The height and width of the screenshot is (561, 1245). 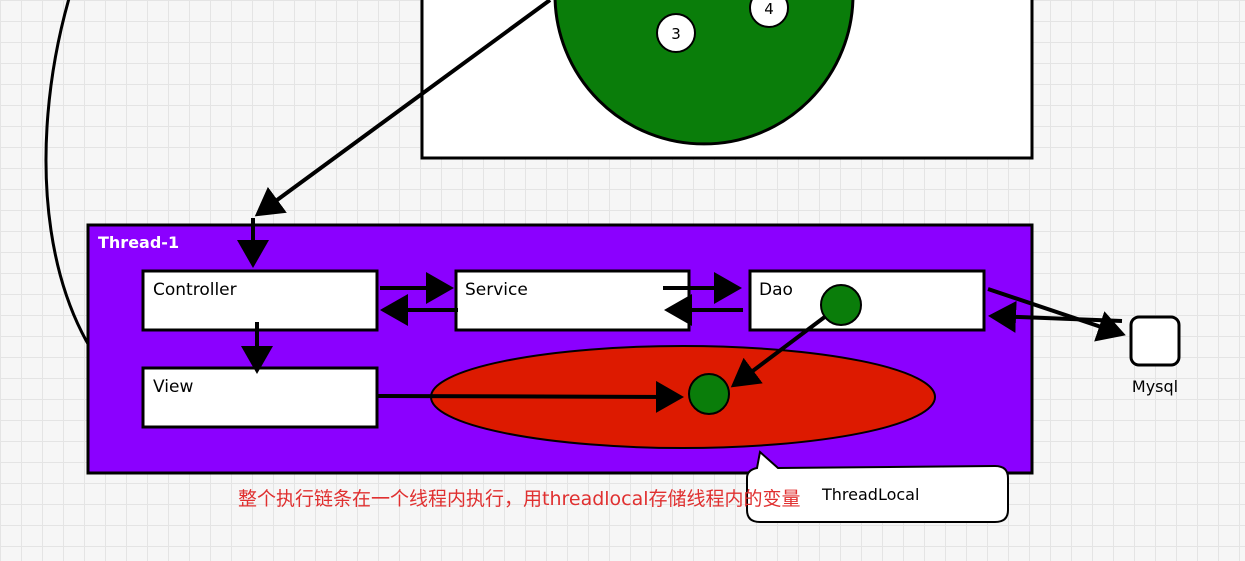 What do you see at coordinates (769, 9) in the screenshot?
I see `svg-text: 4` at bounding box center [769, 9].